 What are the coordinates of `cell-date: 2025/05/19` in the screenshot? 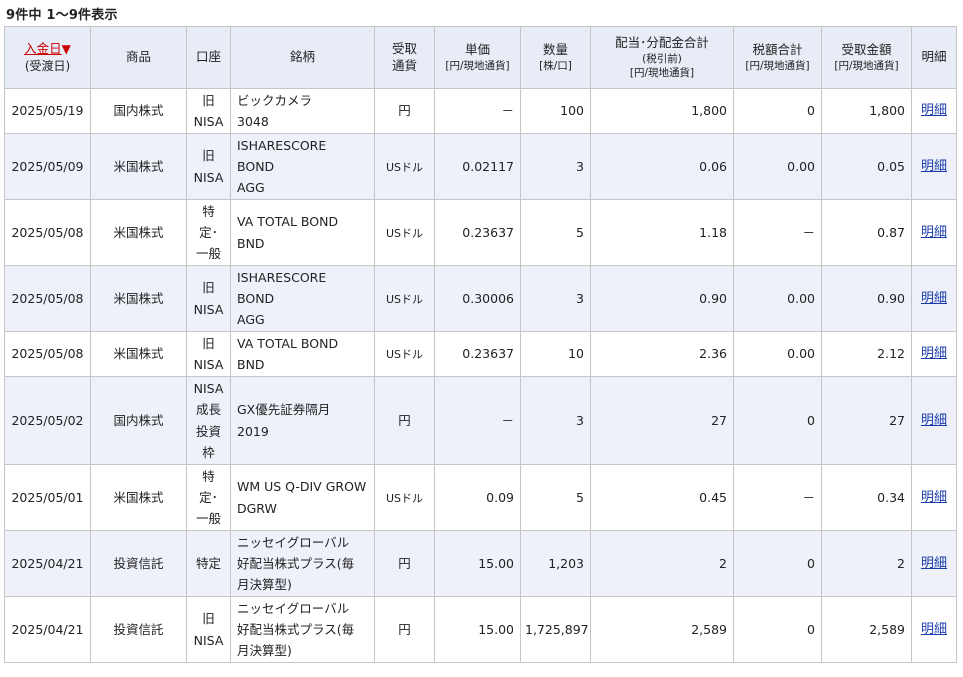 It's located at (47, 111).